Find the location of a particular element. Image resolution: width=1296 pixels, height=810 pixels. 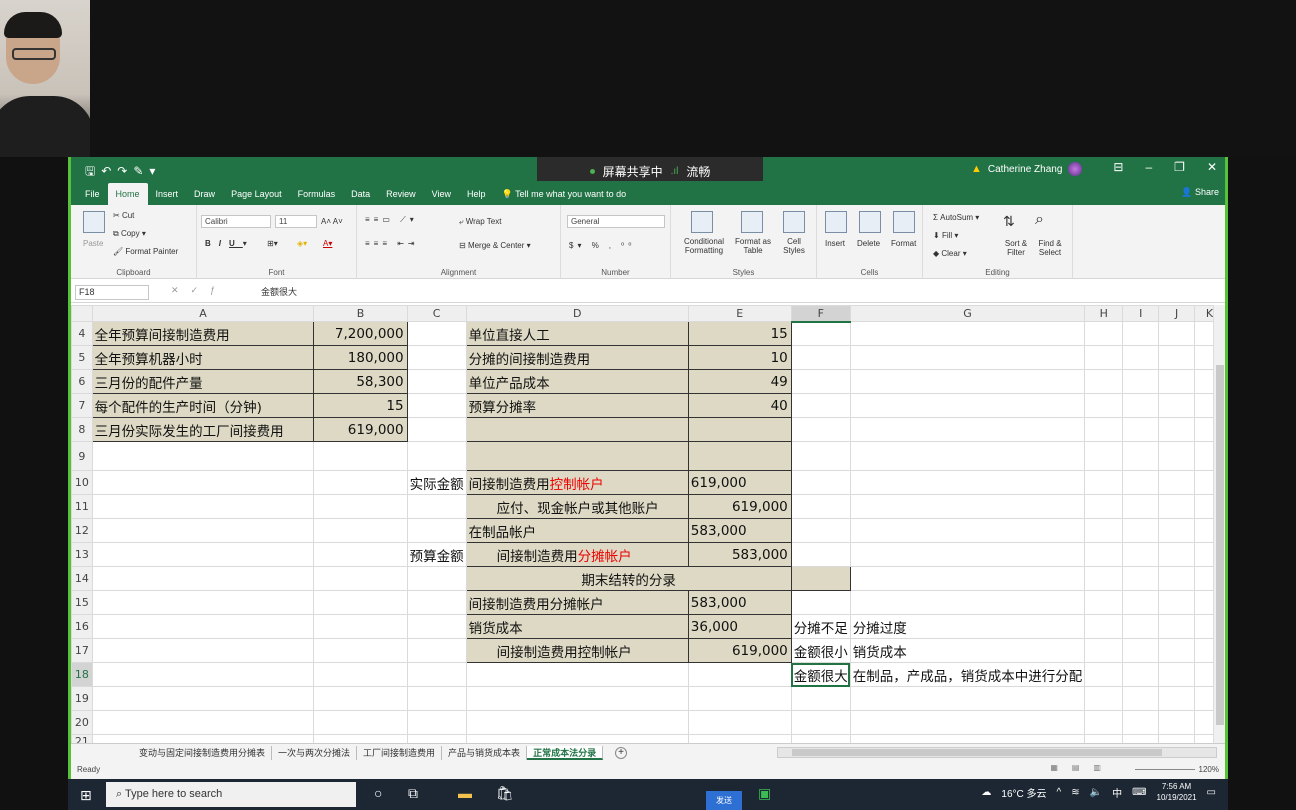

insert-button: Insert is located at coordinates (835, 243).